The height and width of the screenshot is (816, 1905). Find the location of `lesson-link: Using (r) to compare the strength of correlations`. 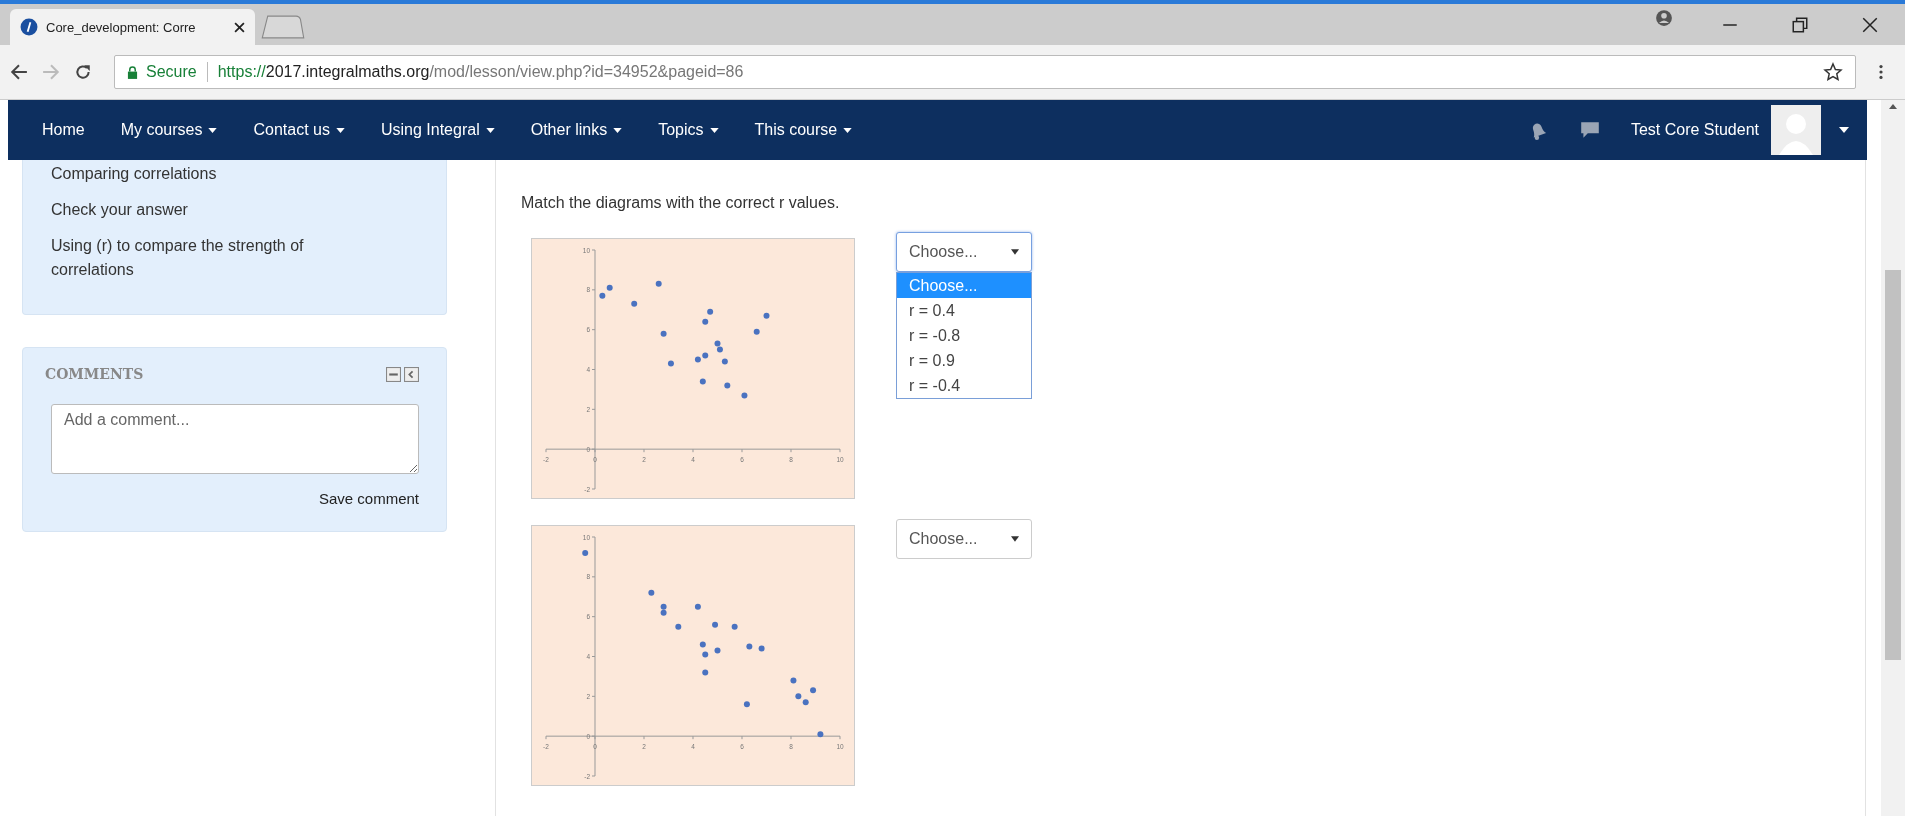

lesson-link: Using (r) to compare the strength of correlations is located at coordinates (216, 258).